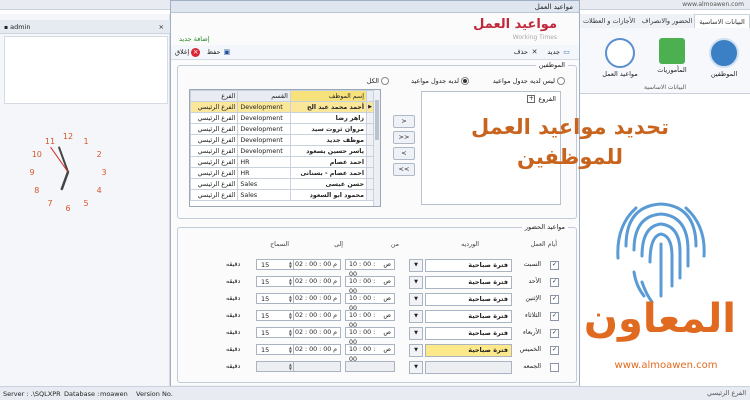 Image resolution: width=750 pixels, height=401 pixels. I want to click on from-time-value: 10 : 00 : 00, so click(362, 286).